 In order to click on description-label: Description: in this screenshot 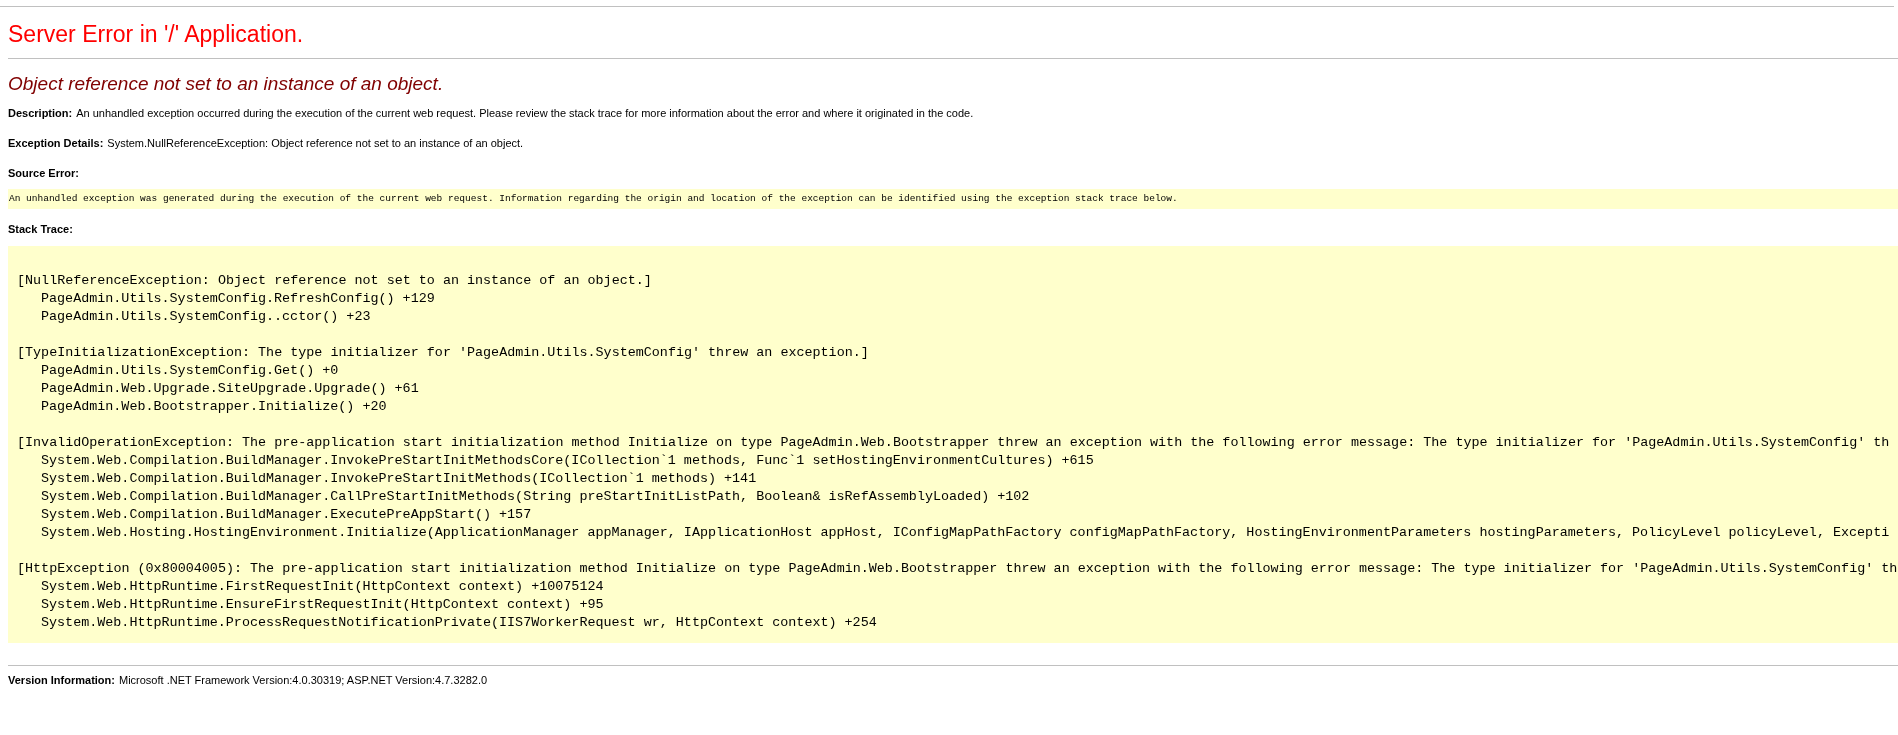, I will do `click(40, 113)`.